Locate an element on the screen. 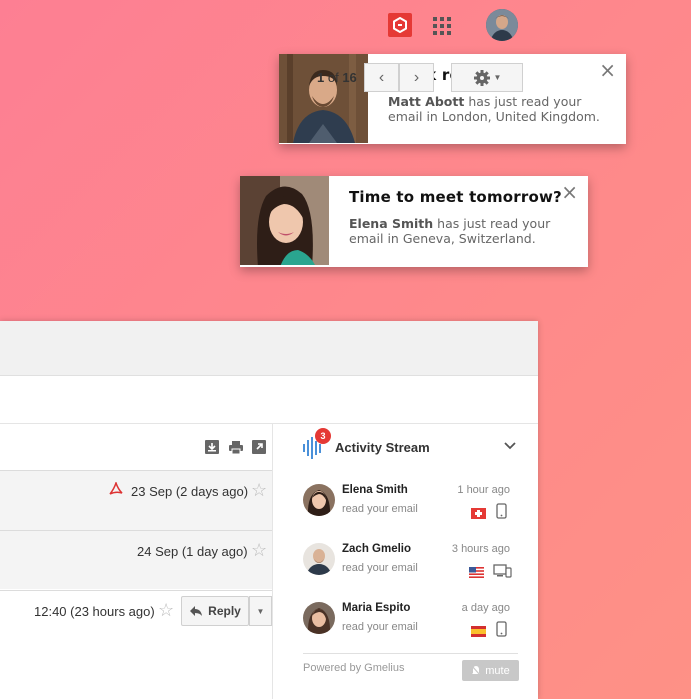 This screenshot has width=691, height=699. activity-time: 1 hour ago is located at coordinates (483, 490).